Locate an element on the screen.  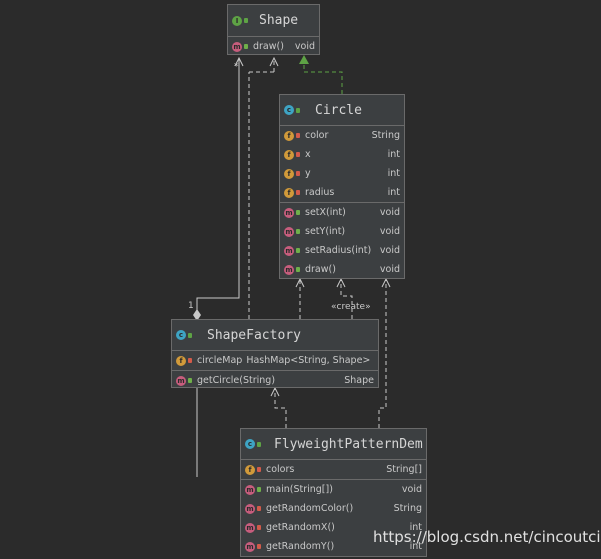
multiplicity-many: * is located at coordinates (236, 67).